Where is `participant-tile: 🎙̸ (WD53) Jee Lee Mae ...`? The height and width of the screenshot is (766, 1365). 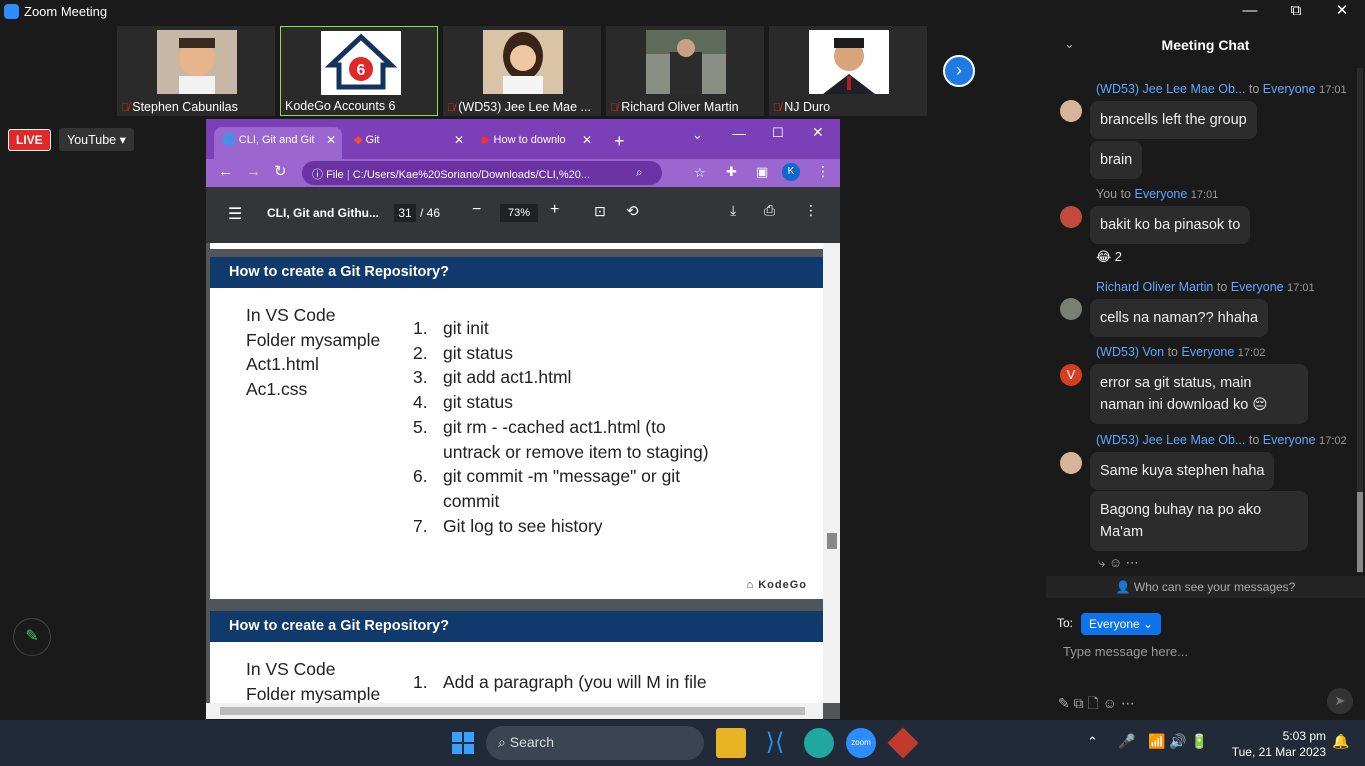
participant-tile: 🎙̸ (WD53) Jee Lee Mae ... is located at coordinates (522, 71).